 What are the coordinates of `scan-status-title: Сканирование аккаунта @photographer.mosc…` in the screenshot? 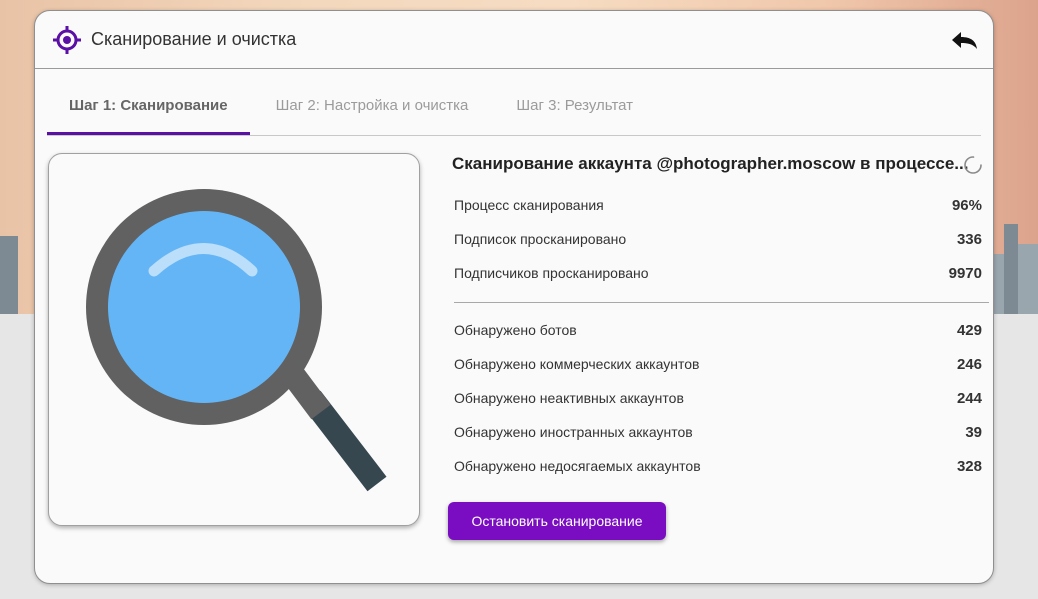 It's located at (710, 163).